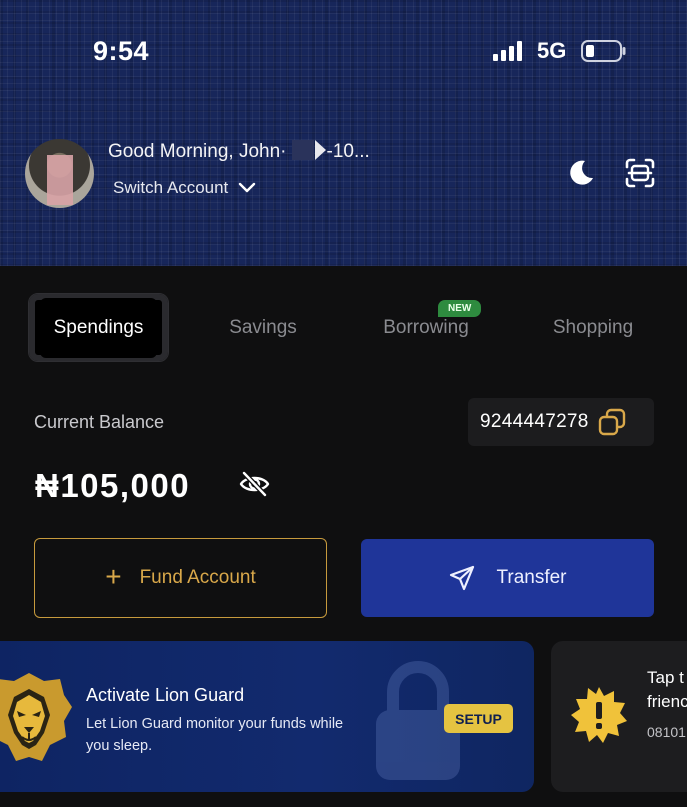 The image size is (687, 807). Describe the element at coordinates (665, 677) in the screenshot. I see `tap-card-title-line1: Tap t` at that location.